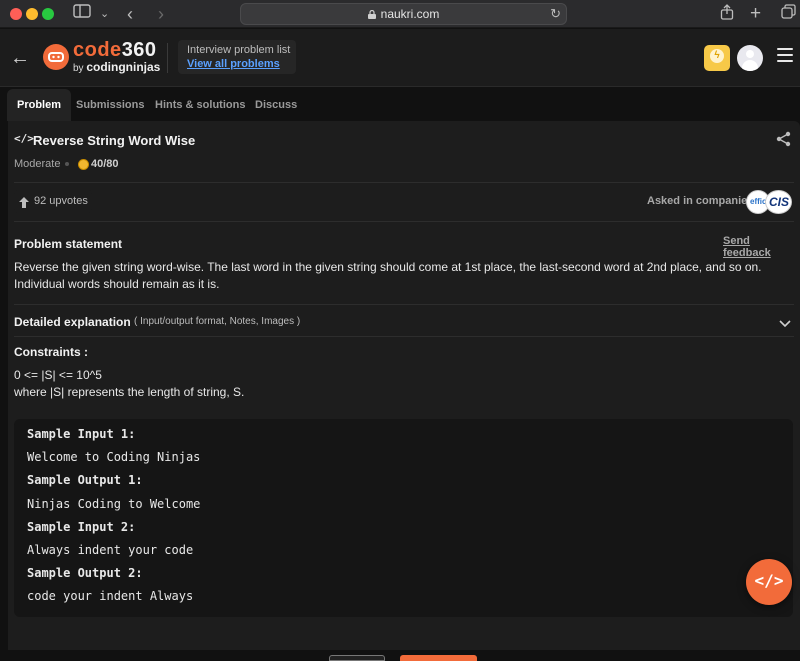  Describe the element at coordinates (105, 164) in the screenshot. I see `score-value: 40/80` at that location.